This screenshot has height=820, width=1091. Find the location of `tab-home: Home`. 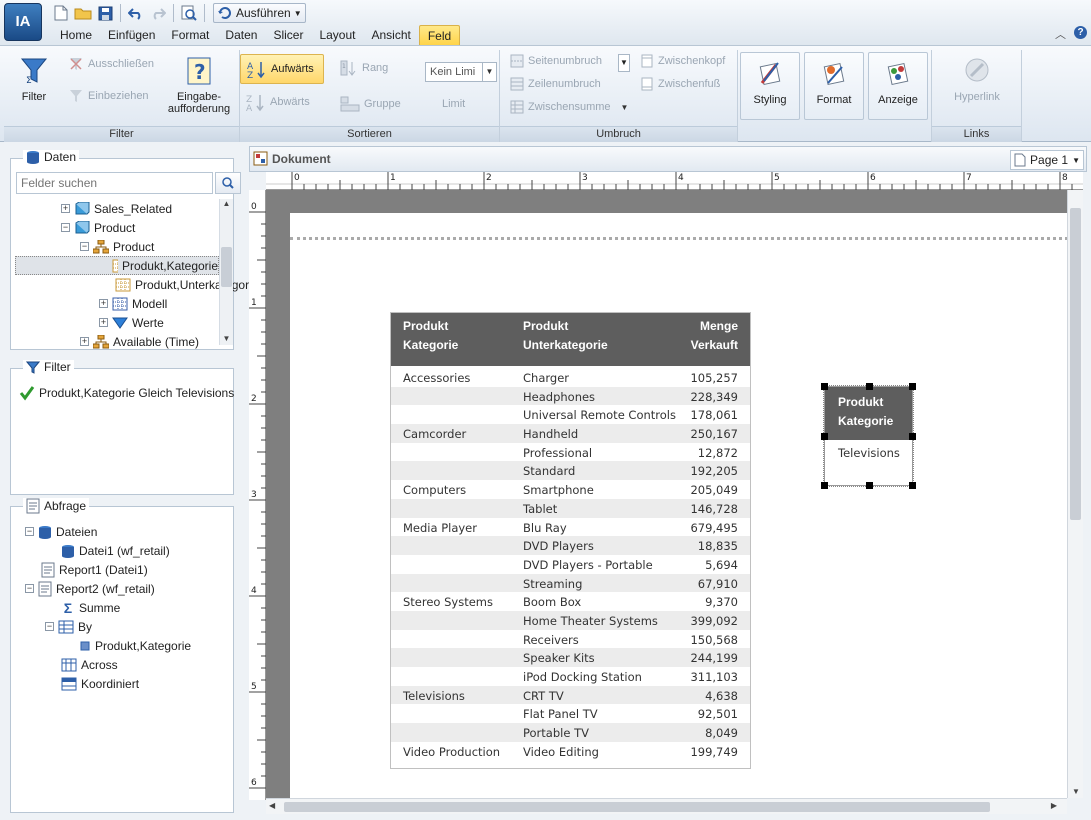

tab-home: Home is located at coordinates (76, 35).